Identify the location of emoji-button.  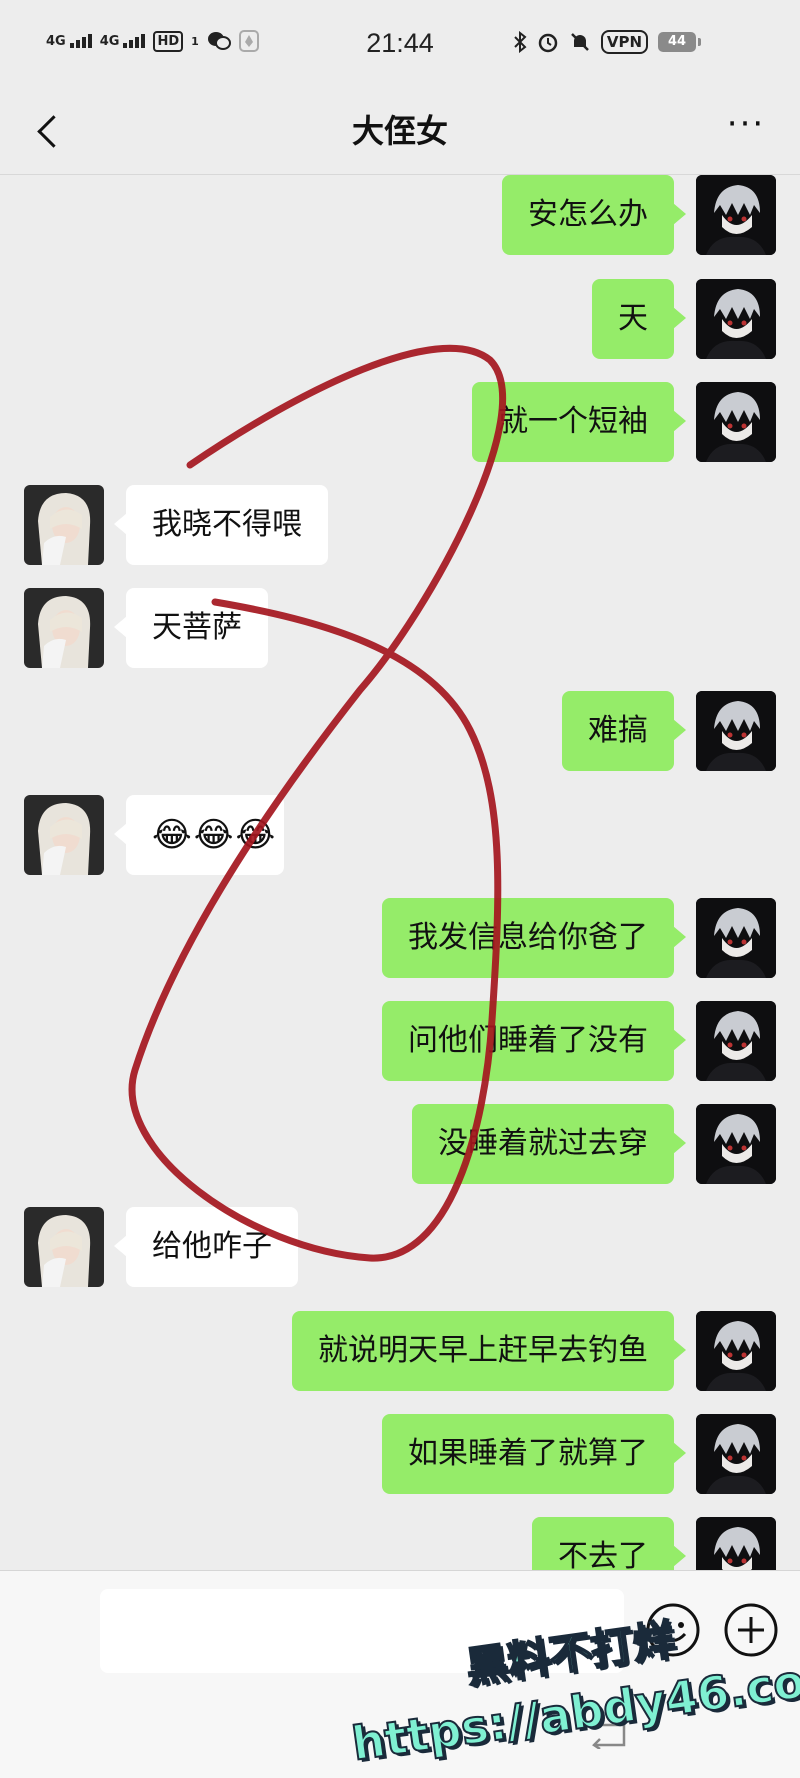
(673, 1630).